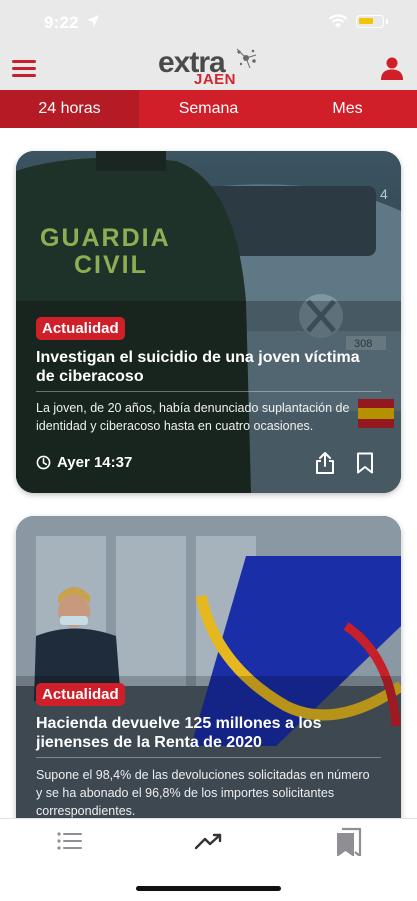  What do you see at coordinates (384, 194) in the screenshot?
I see `image-side-text: 4` at bounding box center [384, 194].